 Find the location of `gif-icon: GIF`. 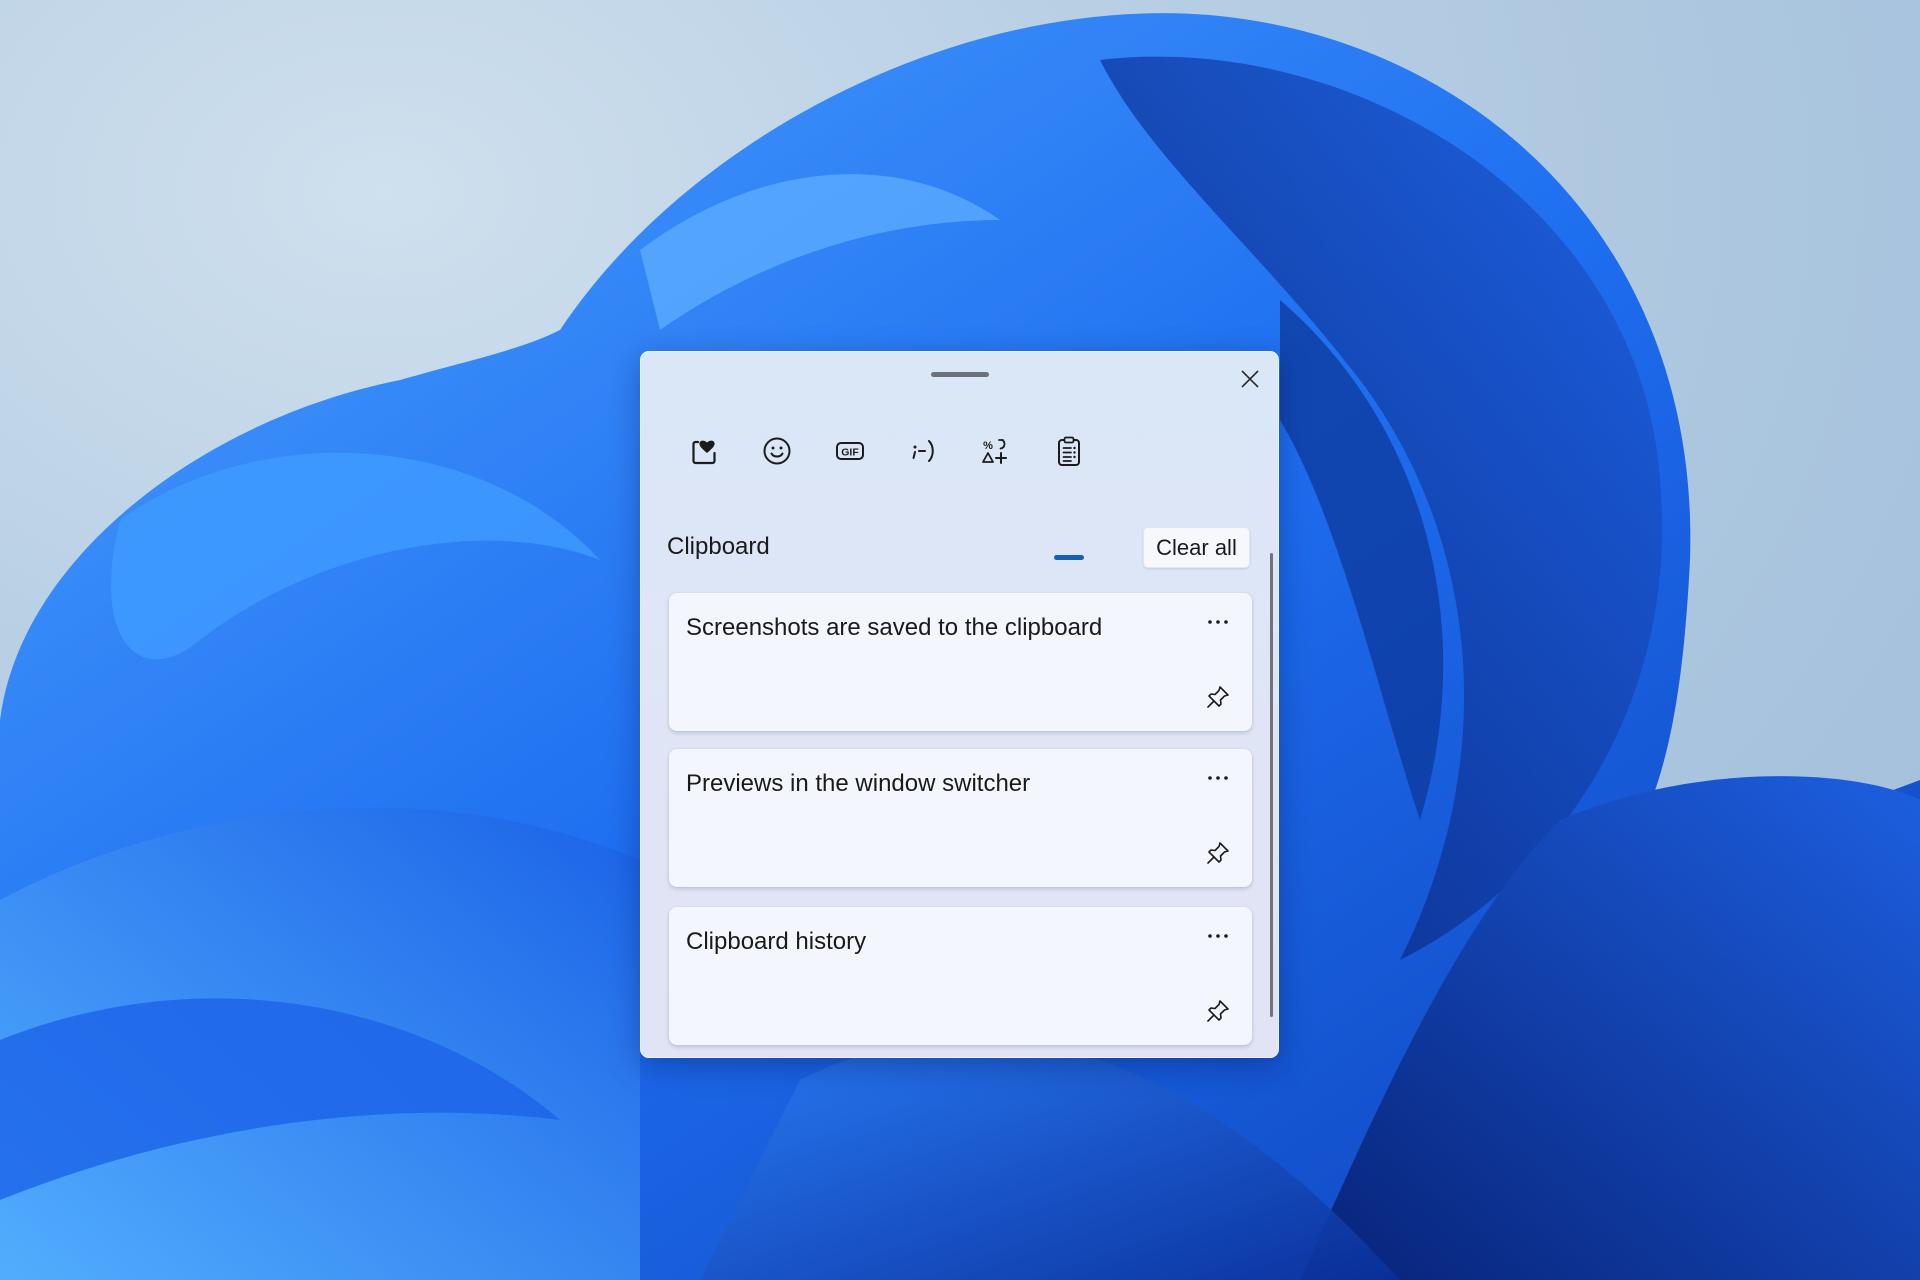

gif-icon: GIF is located at coordinates (850, 451).